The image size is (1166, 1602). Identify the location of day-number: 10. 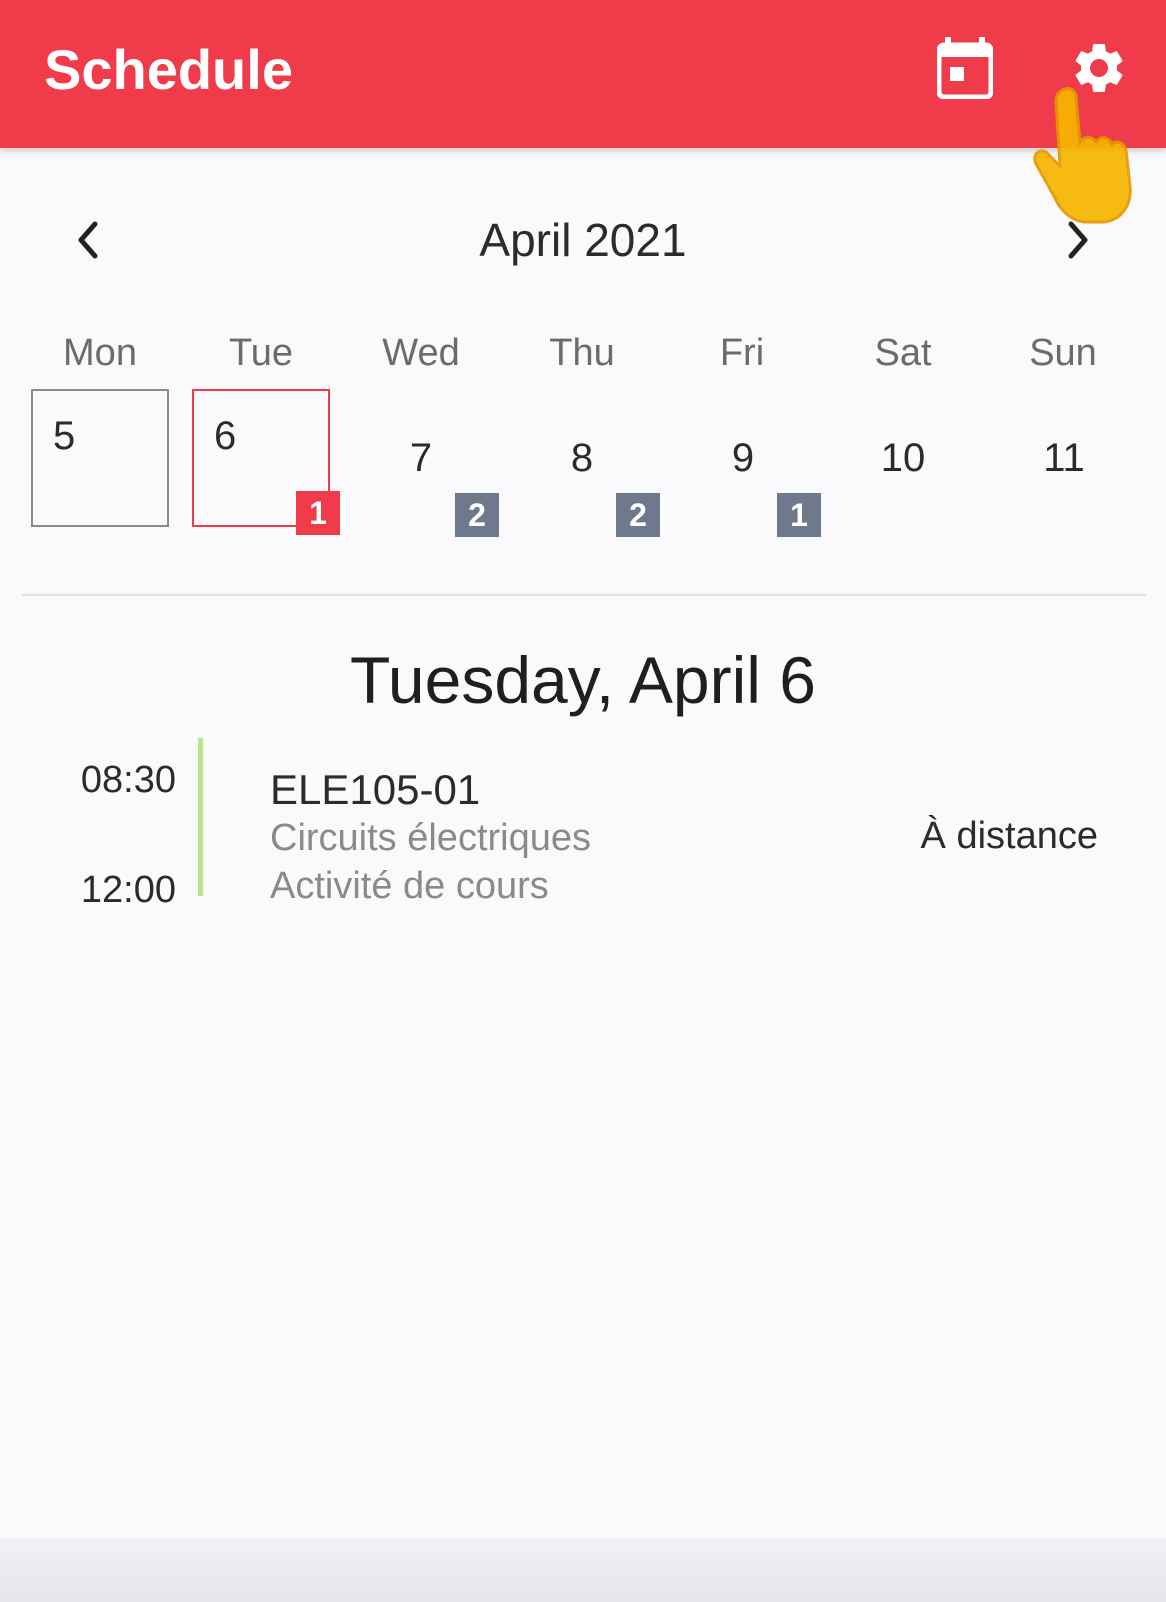
(903, 458).